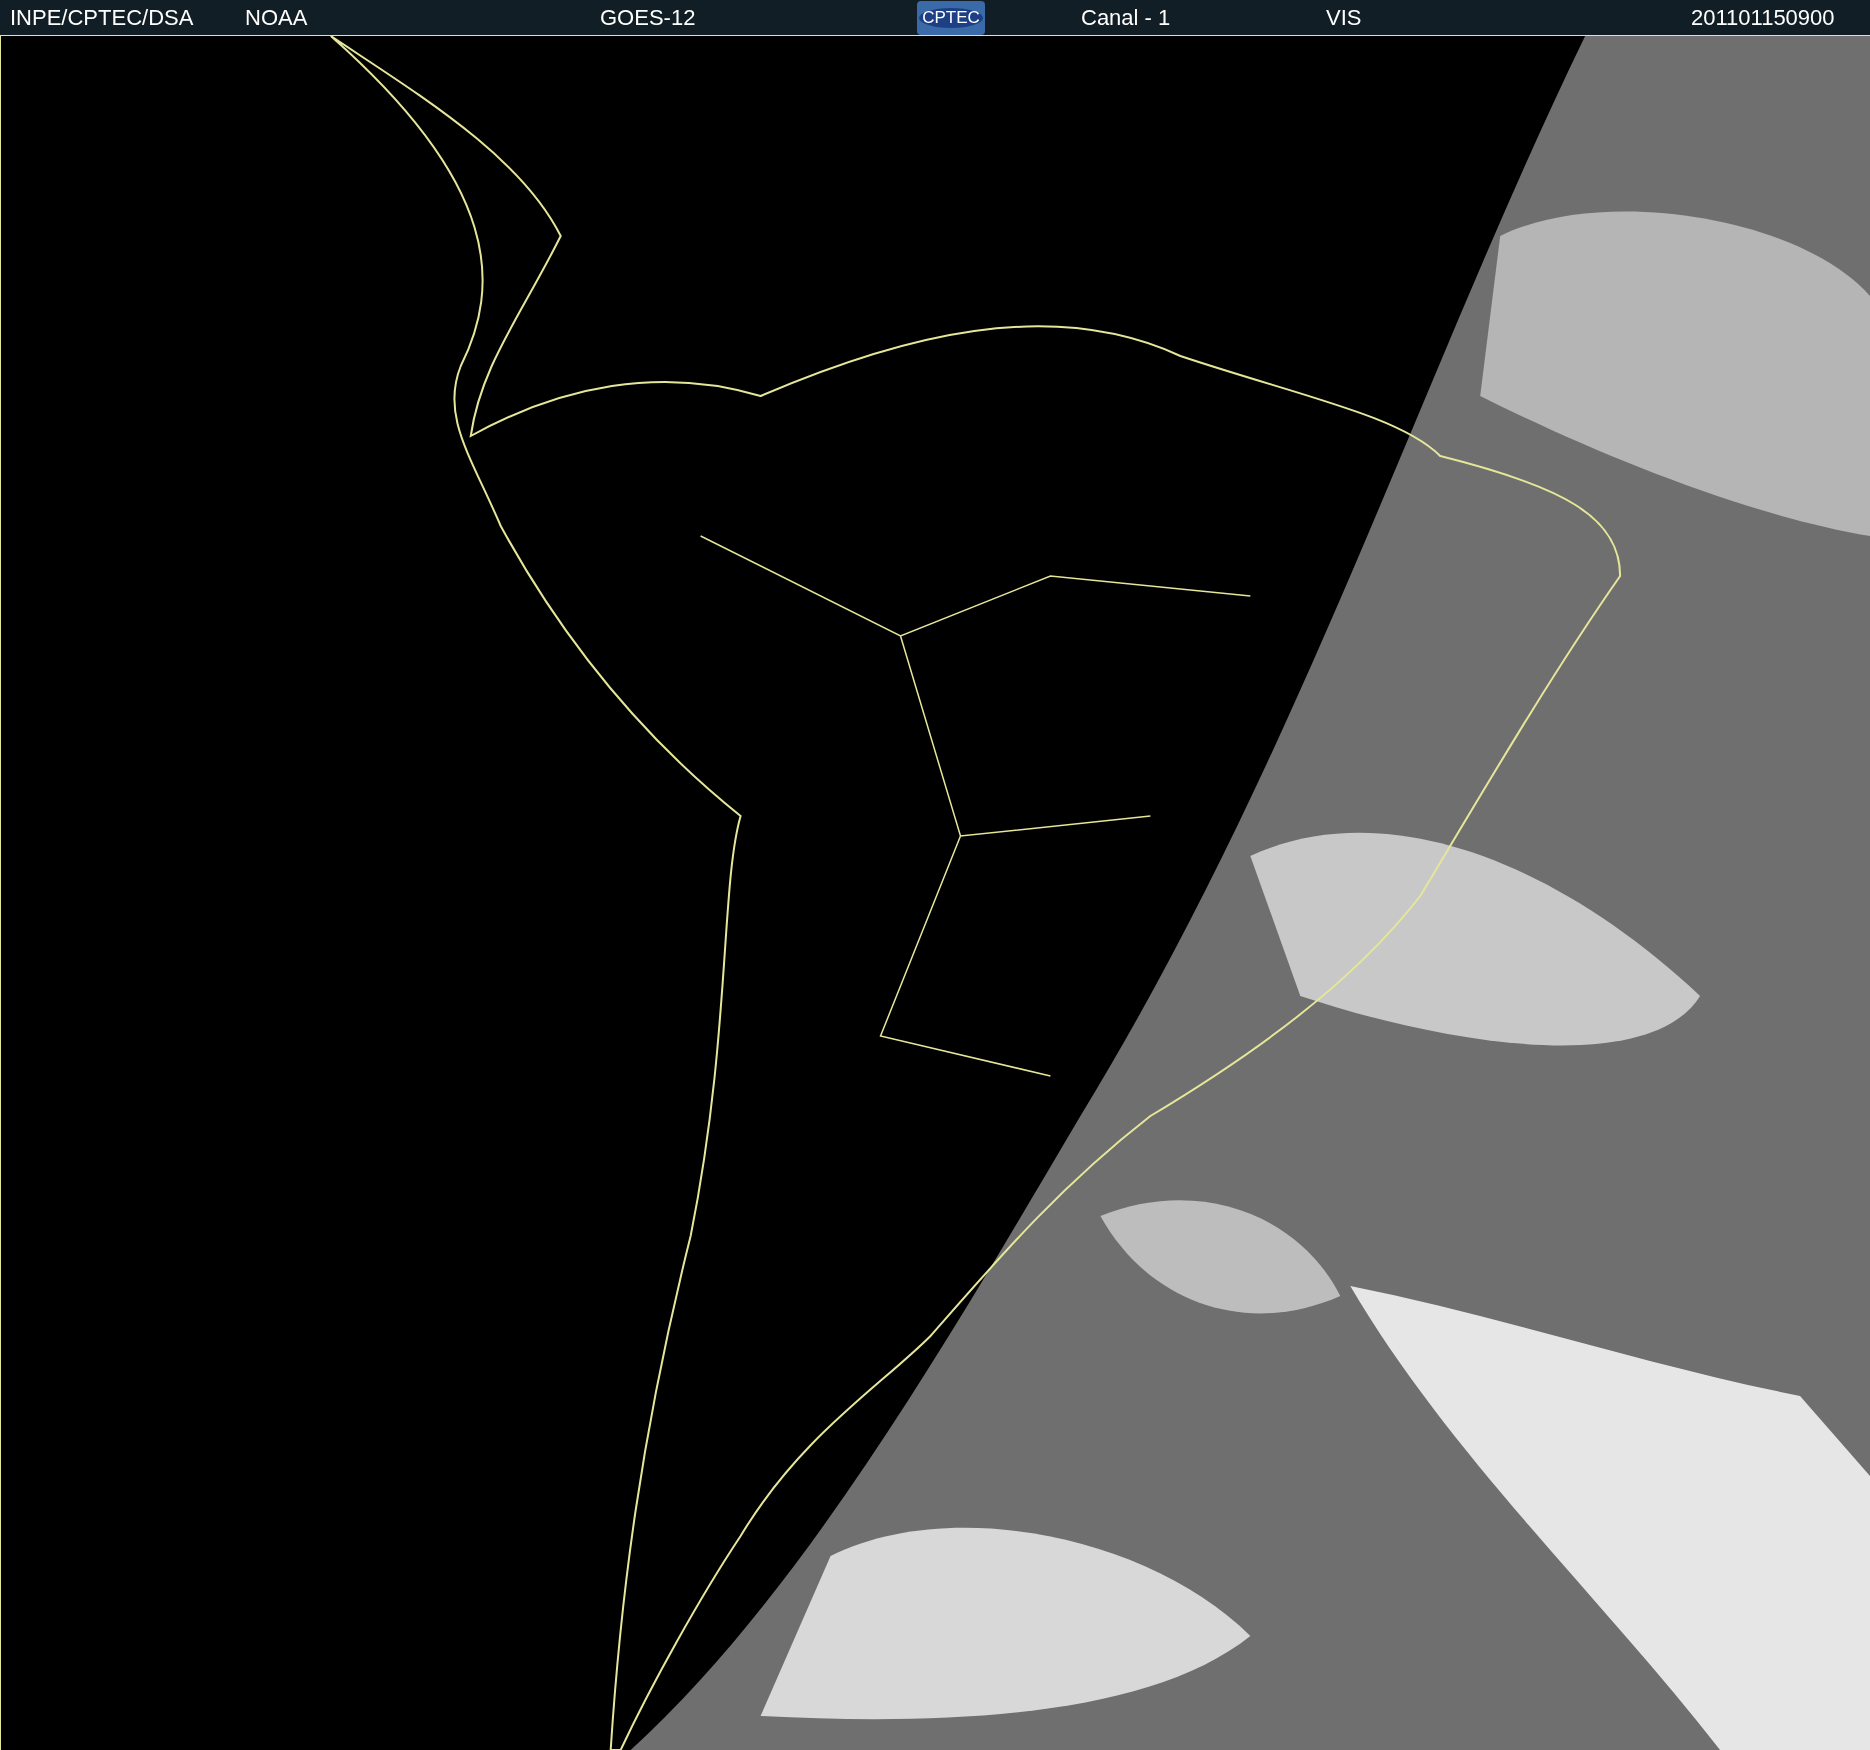 The width and height of the screenshot is (1870, 1750). I want to click on logo: CPTEC, so click(951, 17).